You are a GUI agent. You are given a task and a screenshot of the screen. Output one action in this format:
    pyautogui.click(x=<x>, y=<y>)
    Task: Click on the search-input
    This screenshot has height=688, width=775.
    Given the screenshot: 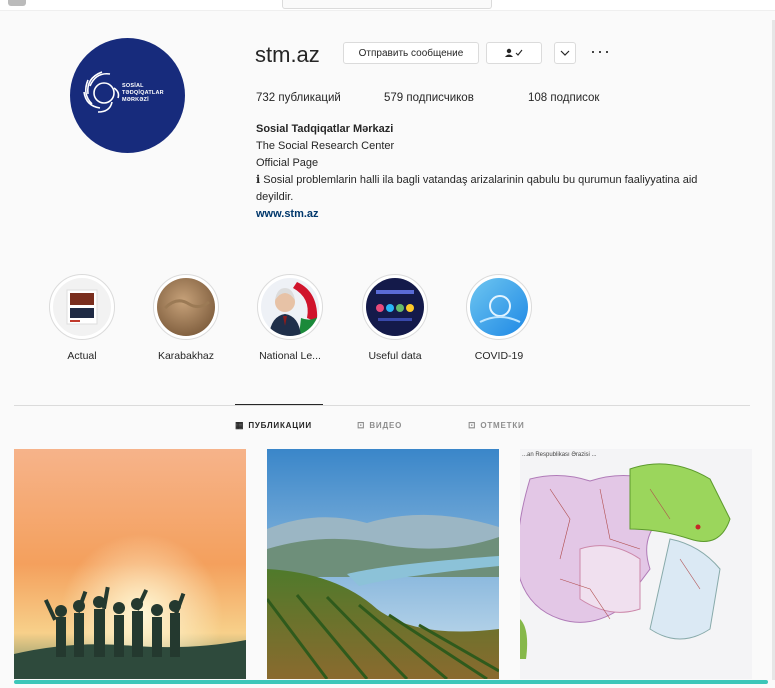 What is the action you would take?
    pyautogui.click(x=387, y=4)
    